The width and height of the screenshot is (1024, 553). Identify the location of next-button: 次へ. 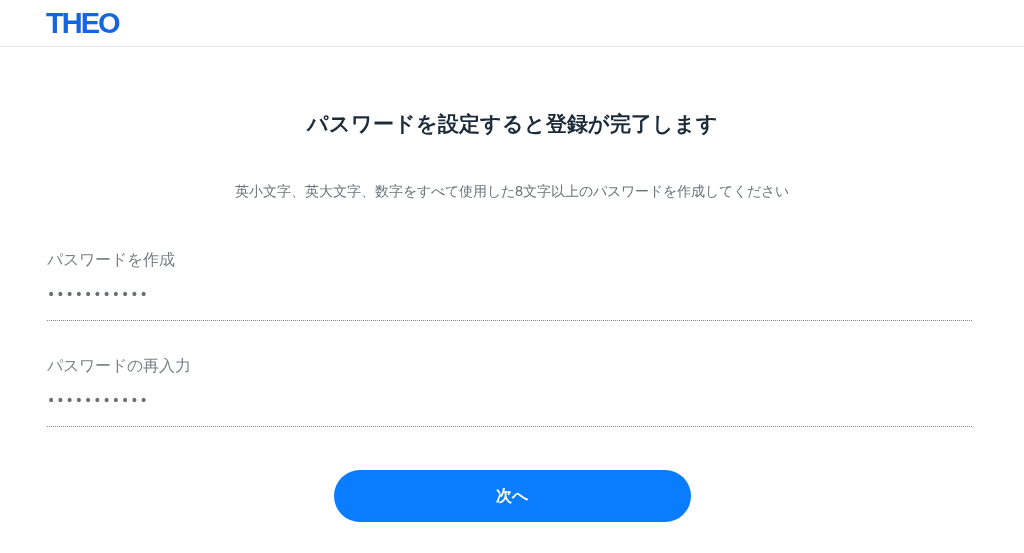
(512, 496).